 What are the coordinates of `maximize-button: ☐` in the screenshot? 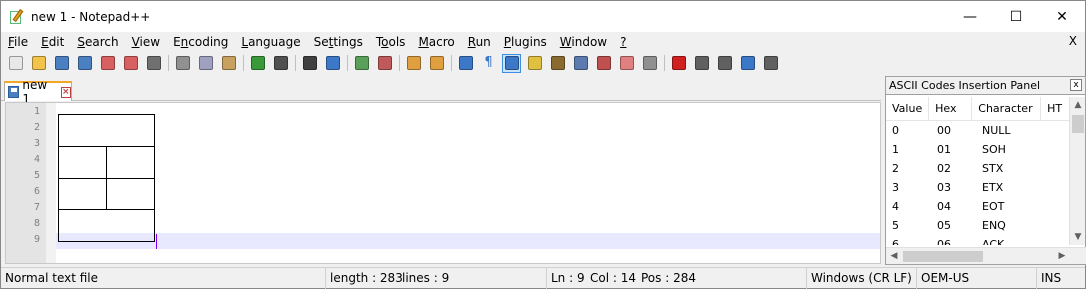 It's located at (1016, 16).